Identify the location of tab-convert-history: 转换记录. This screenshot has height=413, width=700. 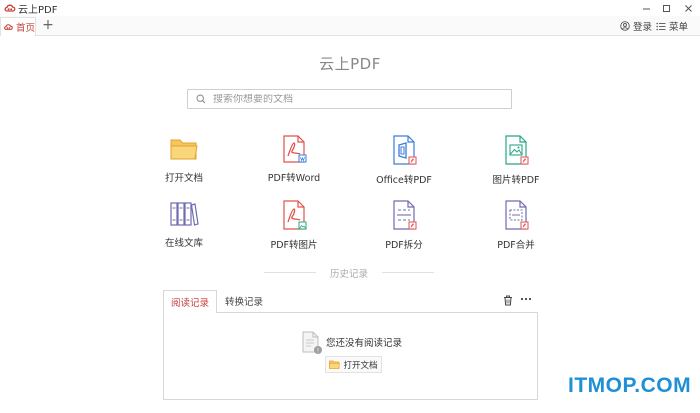
(244, 301).